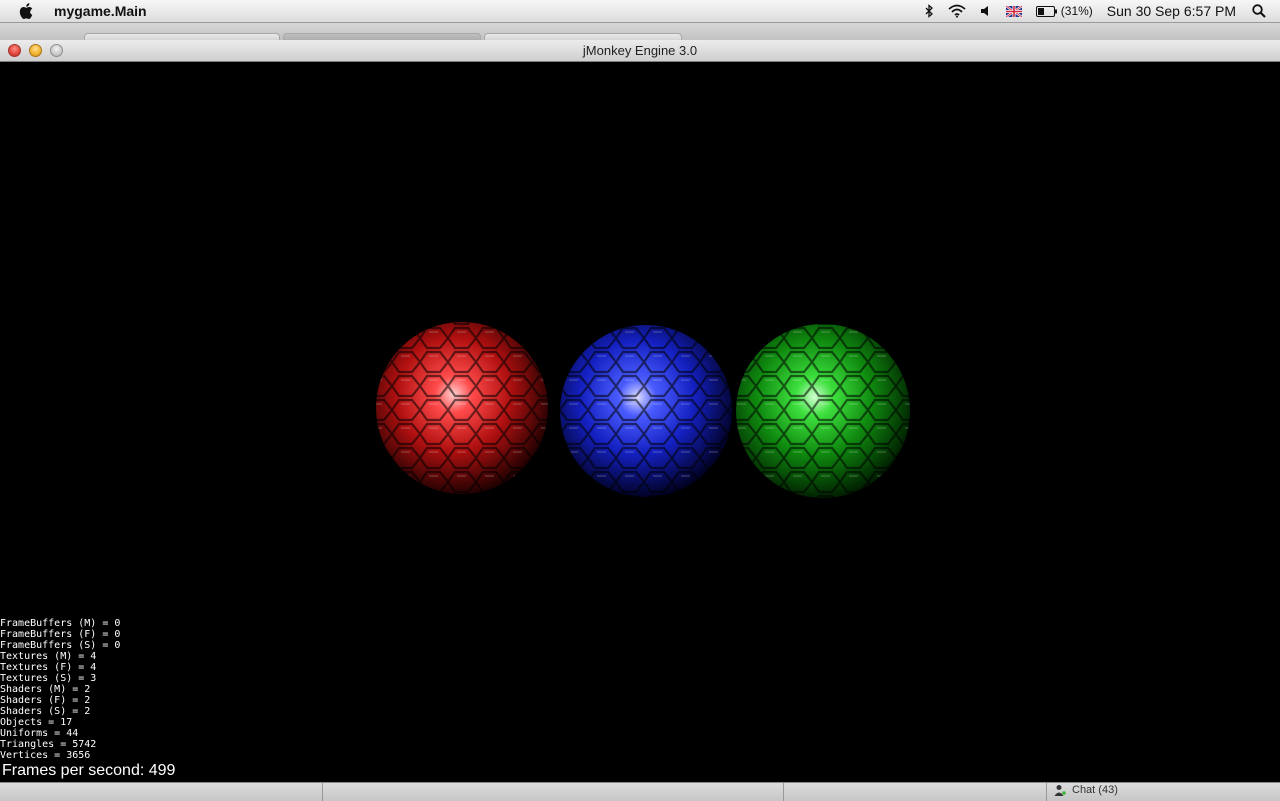 The image size is (1280, 801). I want to click on battery-icon, so click(1046, 11).